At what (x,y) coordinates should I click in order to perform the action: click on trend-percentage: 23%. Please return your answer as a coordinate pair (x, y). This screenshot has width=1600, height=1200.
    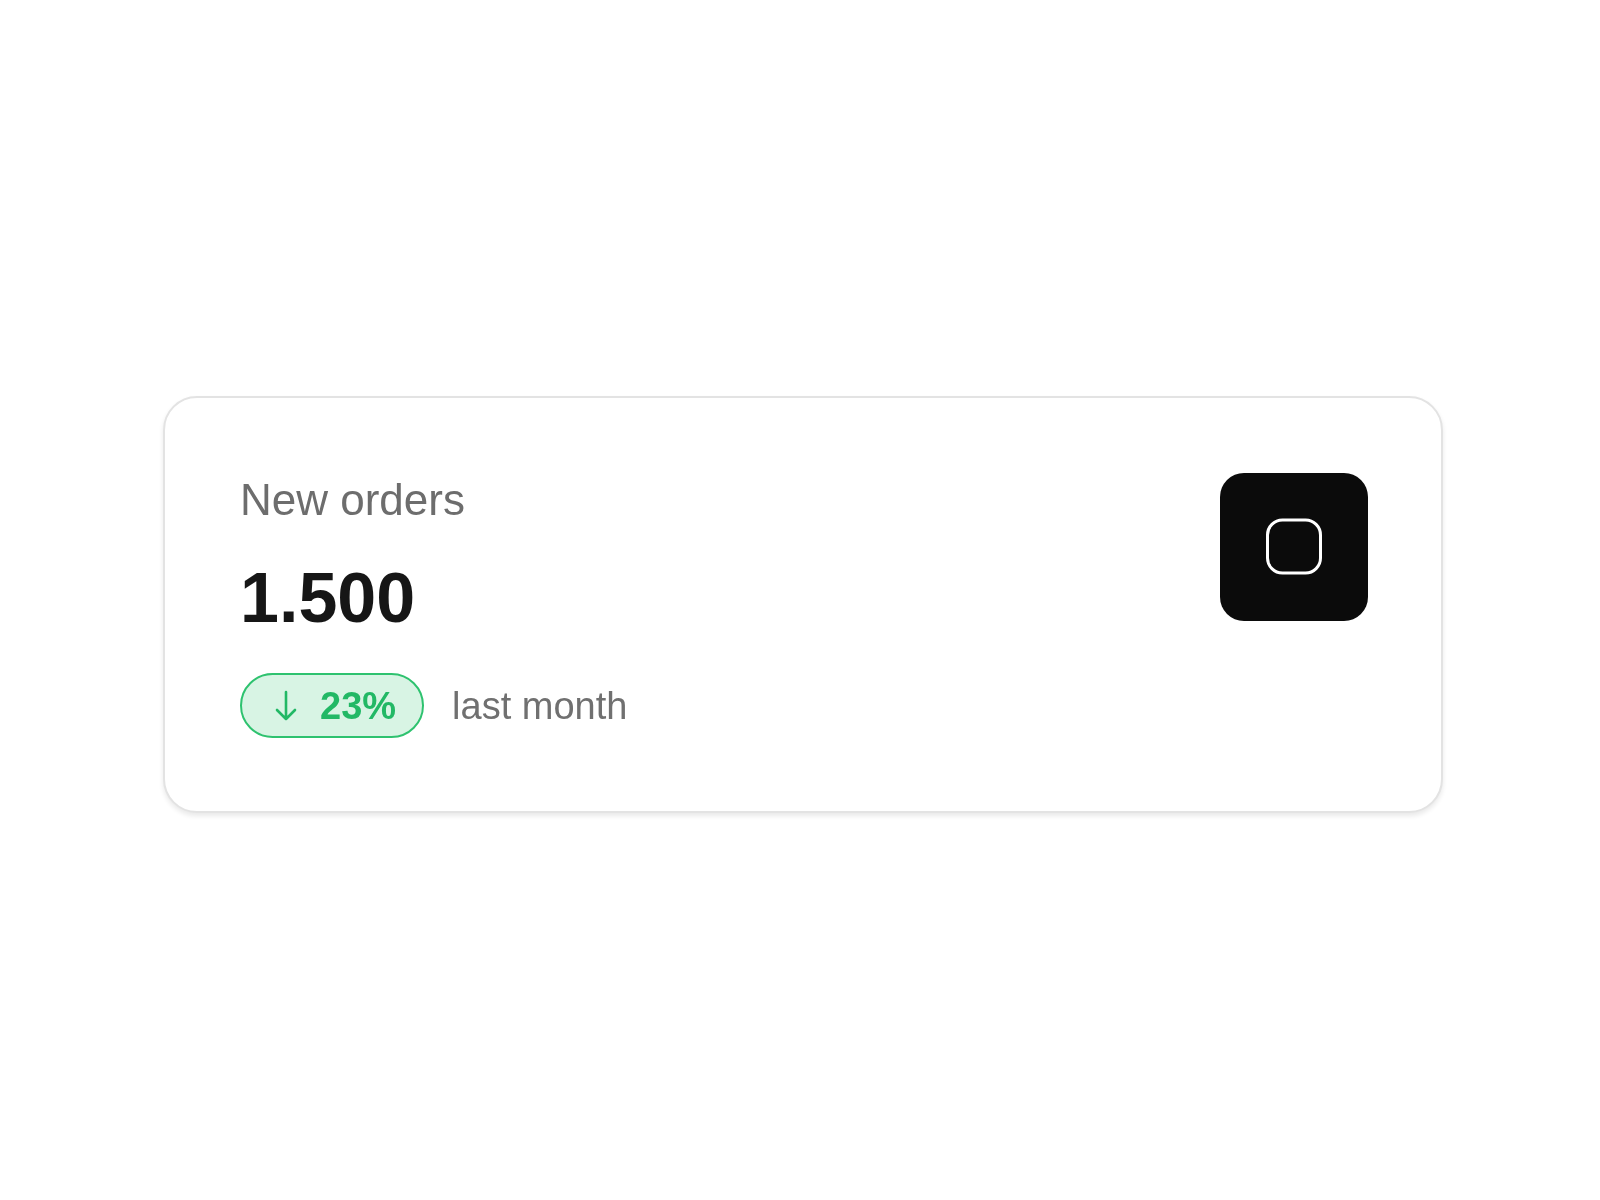
    Looking at the image, I should click on (358, 705).